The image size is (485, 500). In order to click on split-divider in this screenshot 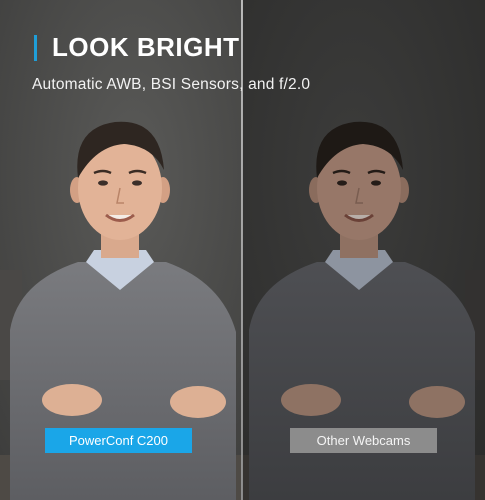, I will do `click(242, 250)`.